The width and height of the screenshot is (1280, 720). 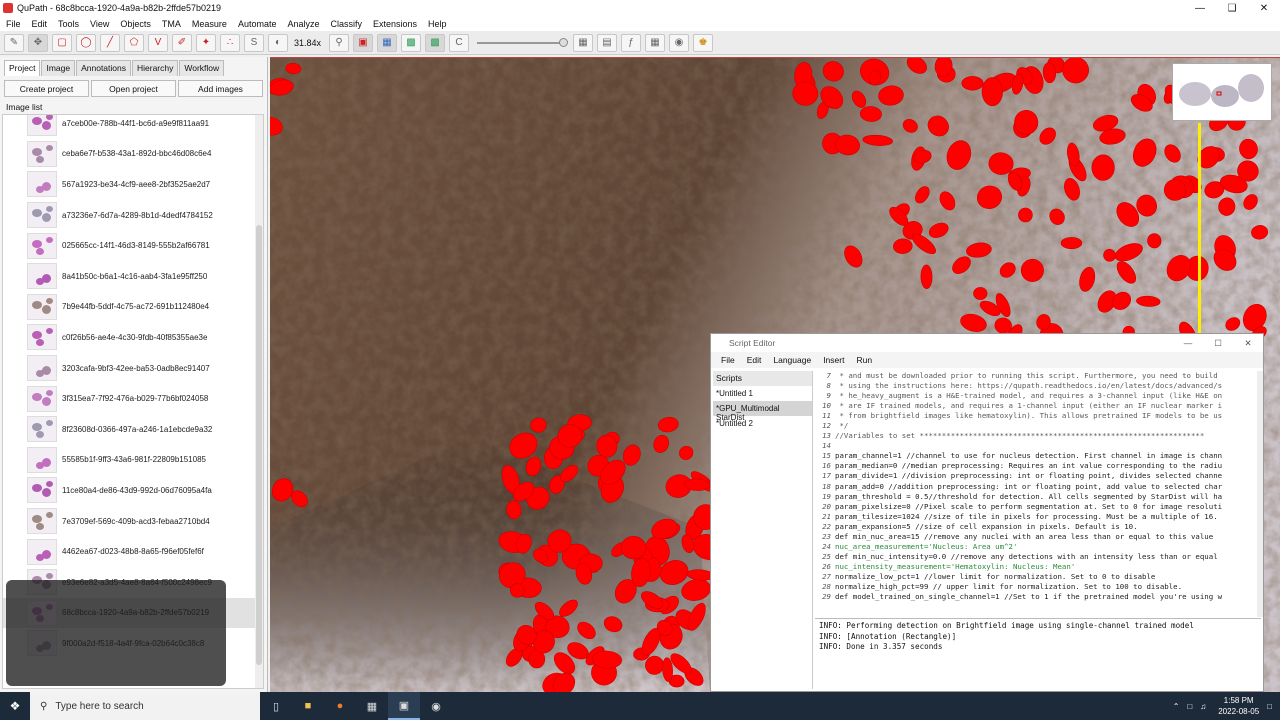 What do you see at coordinates (1222, 92) in the screenshot?
I see `slide-overview` at bounding box center [1222, 92].